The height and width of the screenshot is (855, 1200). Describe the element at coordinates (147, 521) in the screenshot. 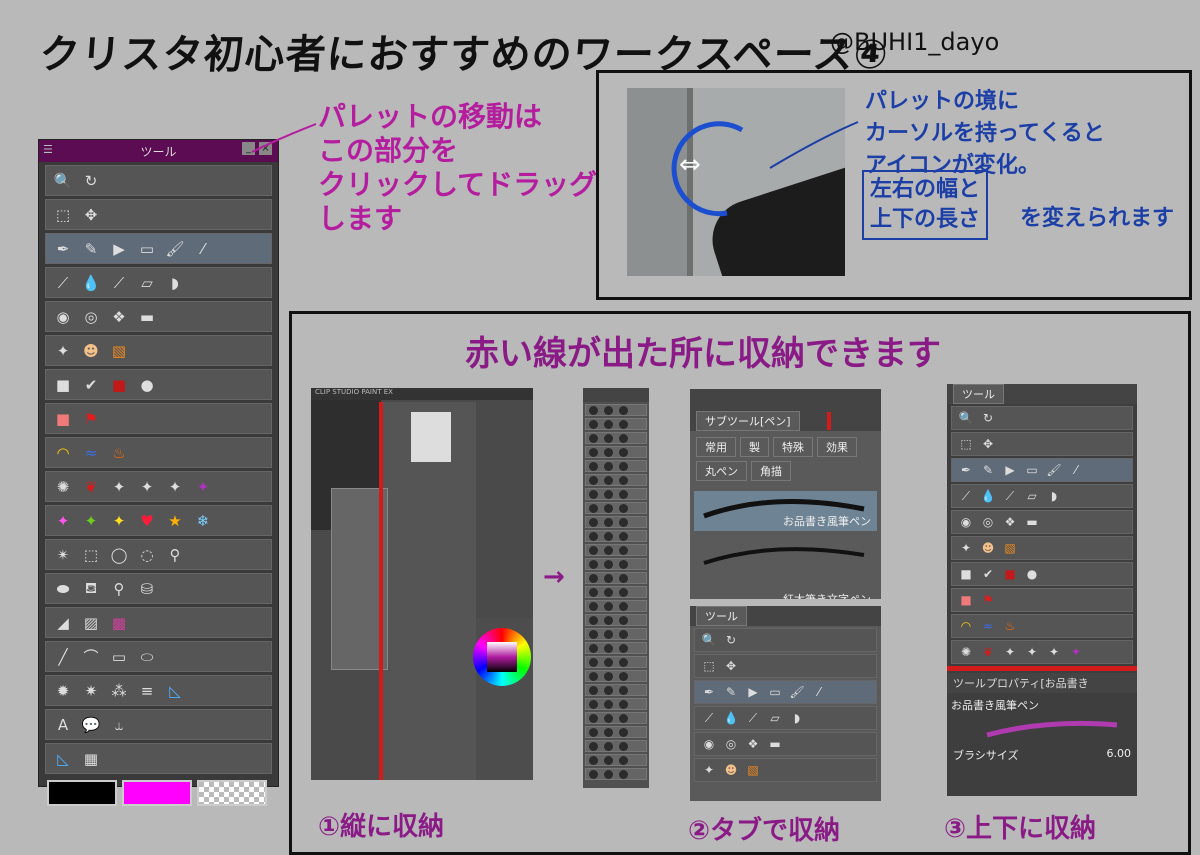

I see `heart-icon: ♥` at that location.